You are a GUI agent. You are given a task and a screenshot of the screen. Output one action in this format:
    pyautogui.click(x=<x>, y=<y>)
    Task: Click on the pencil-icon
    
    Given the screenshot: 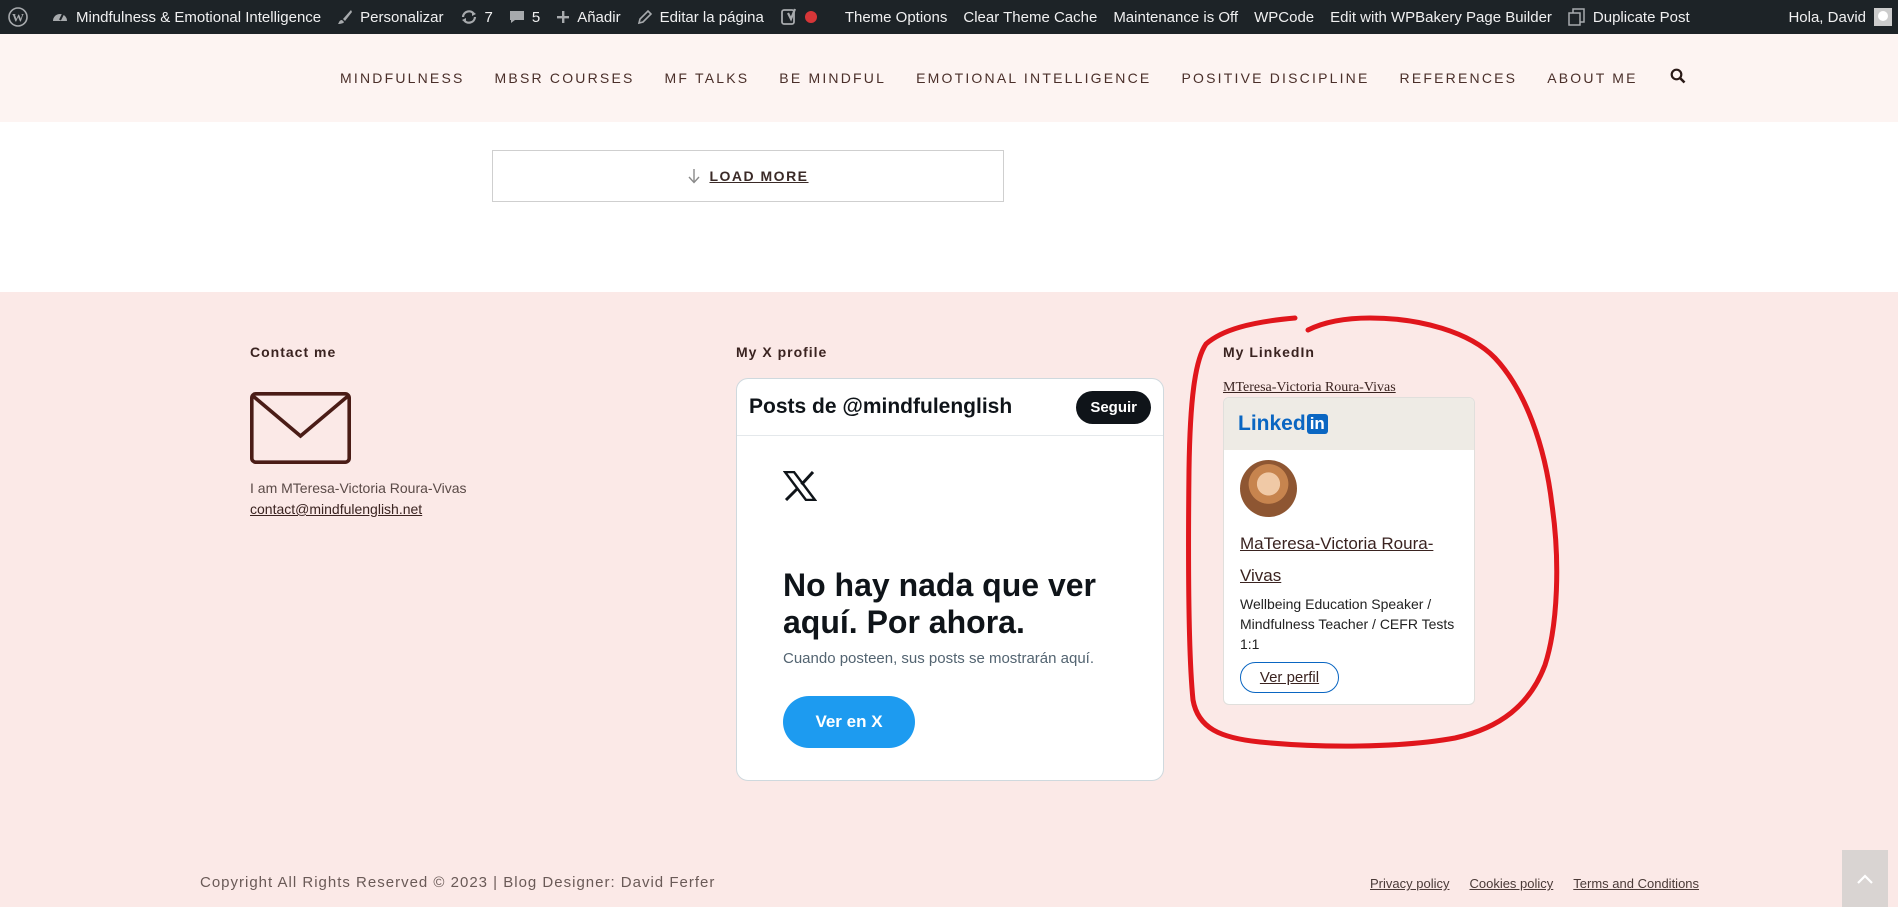 What is the action you would take?
    pyautogui.click(x=644, y=17)
    